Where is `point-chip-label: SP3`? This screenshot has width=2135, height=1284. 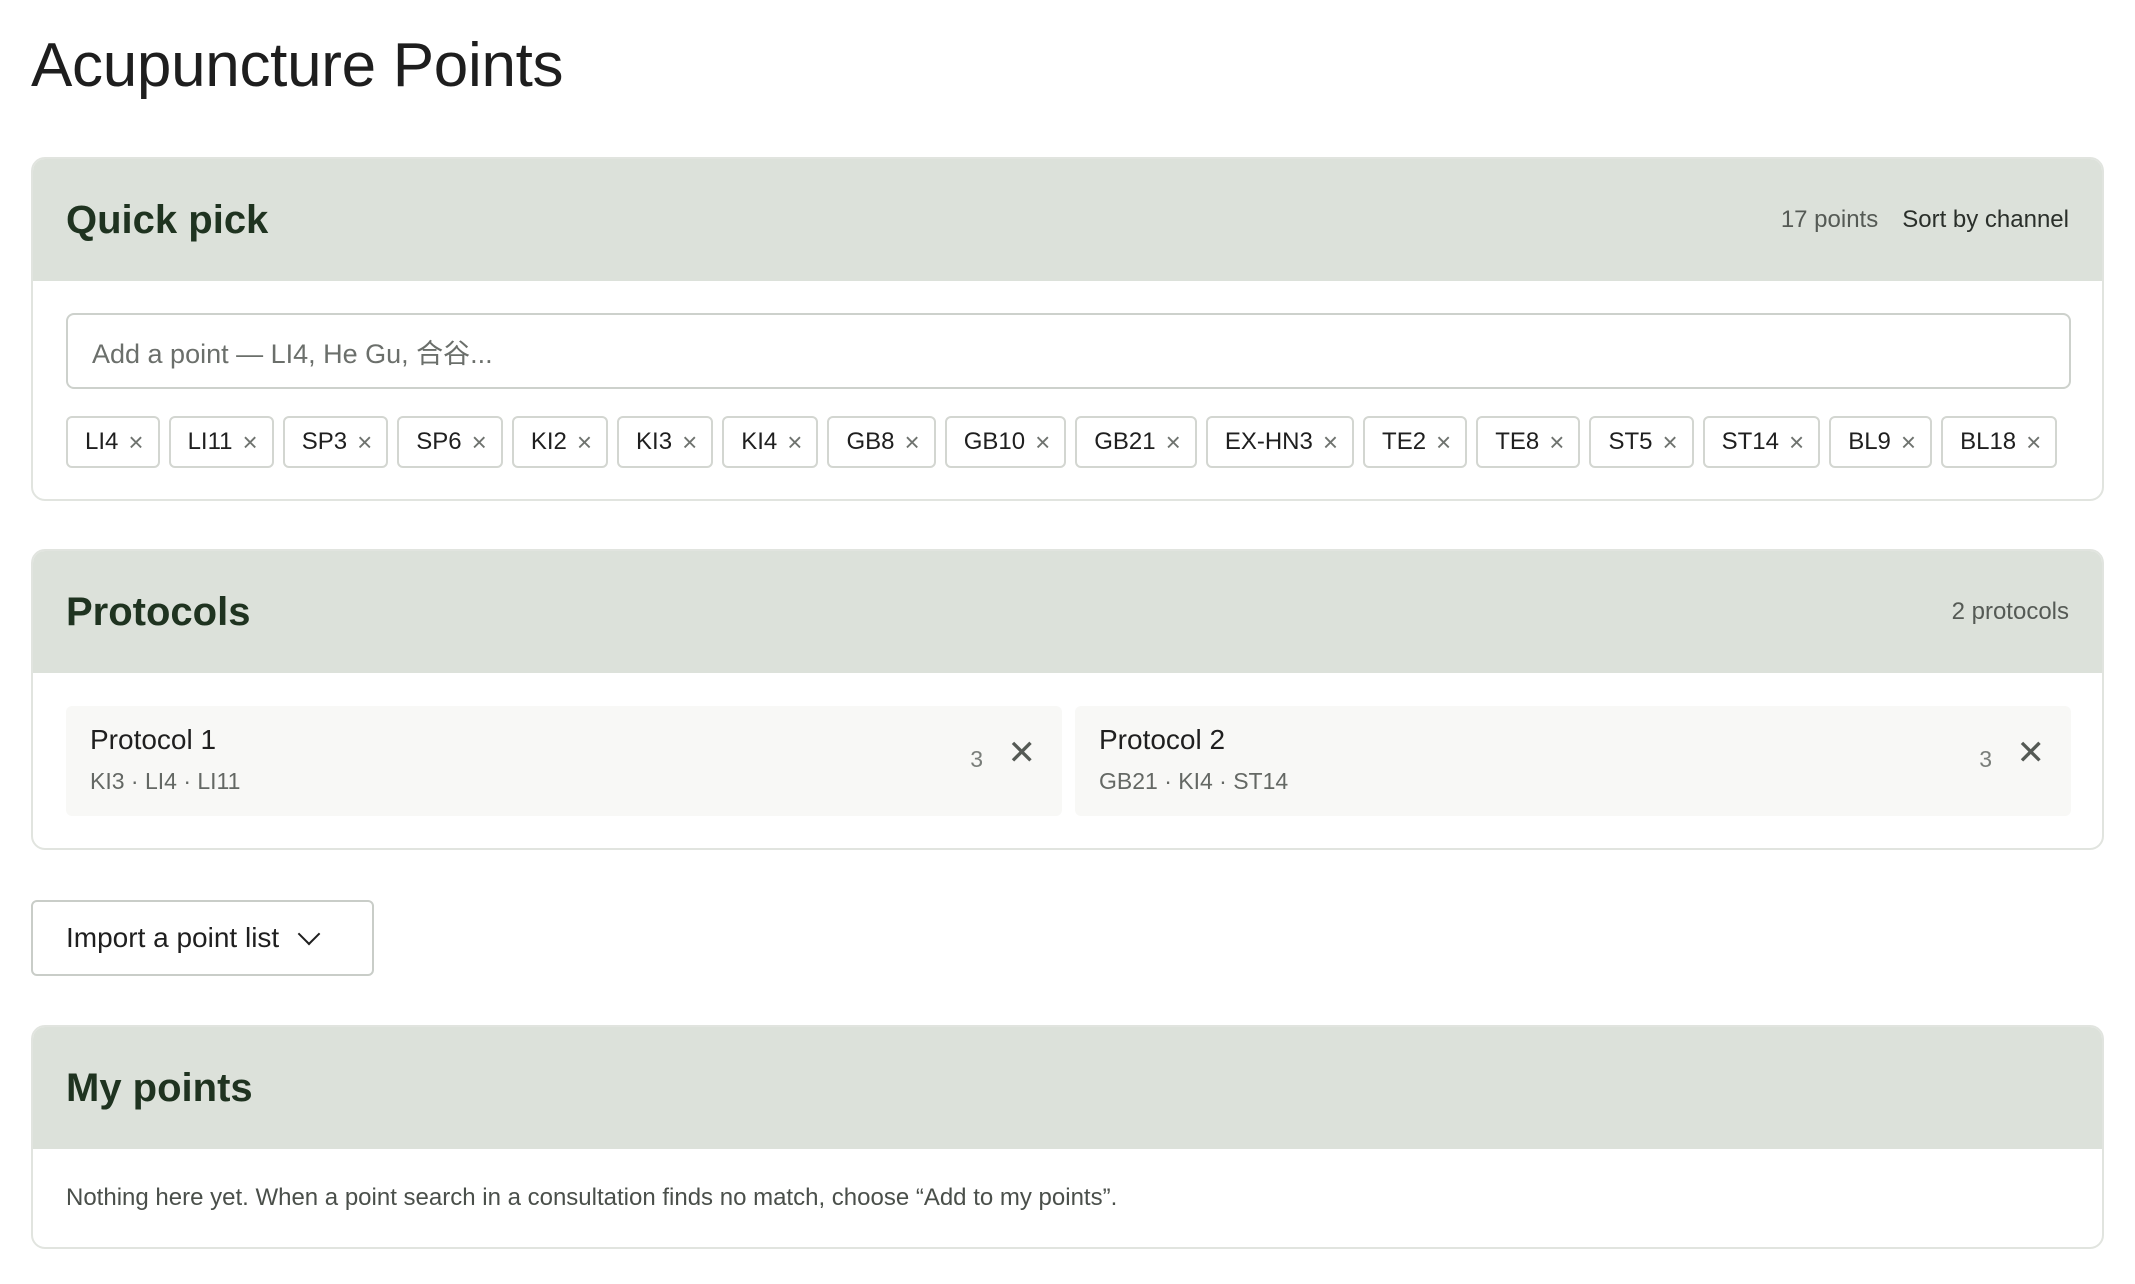 point-chip-label: SP3 is located at coordinates (324, 441).